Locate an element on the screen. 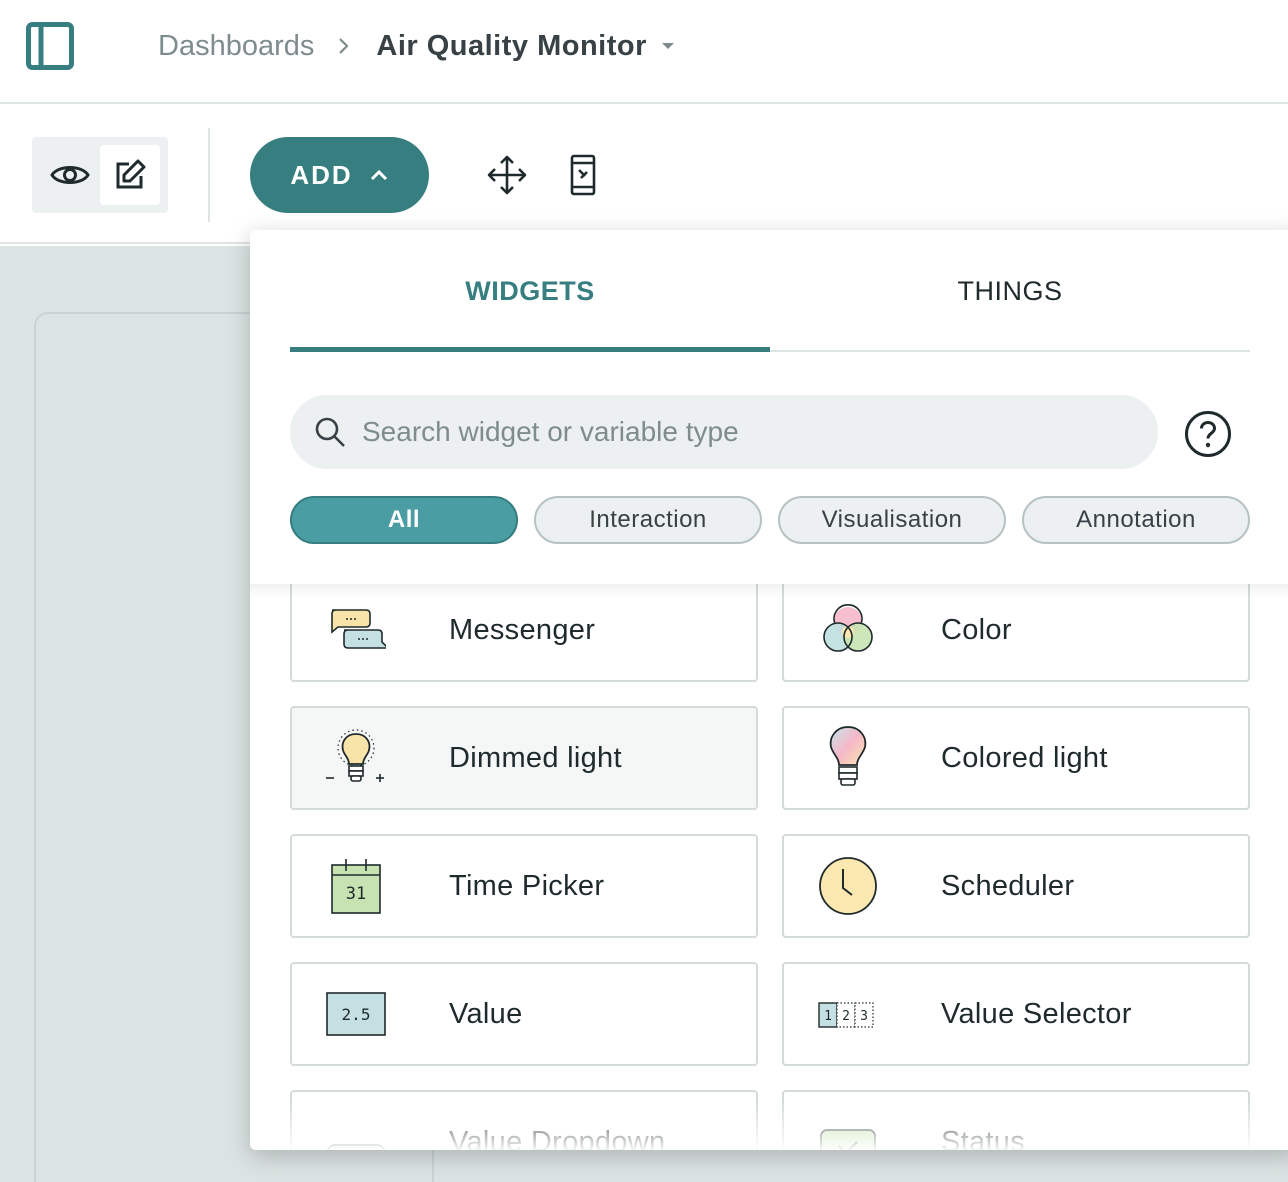  filter-visualisation: Visualisation is located at coordinates (892, 520).